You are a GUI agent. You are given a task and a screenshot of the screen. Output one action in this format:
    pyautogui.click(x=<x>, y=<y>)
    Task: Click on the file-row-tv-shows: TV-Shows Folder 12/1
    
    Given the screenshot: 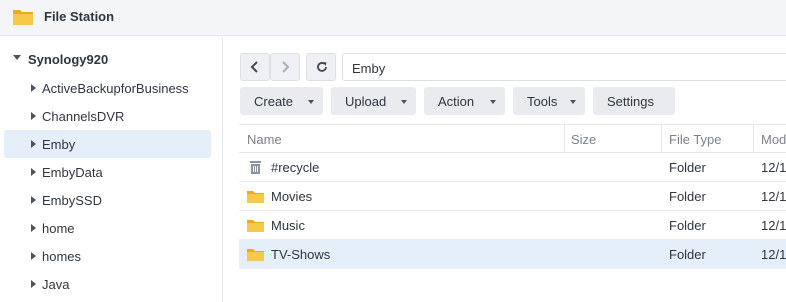 What is the action you would take?
    pyautogui.click(x=512, y=254)
    